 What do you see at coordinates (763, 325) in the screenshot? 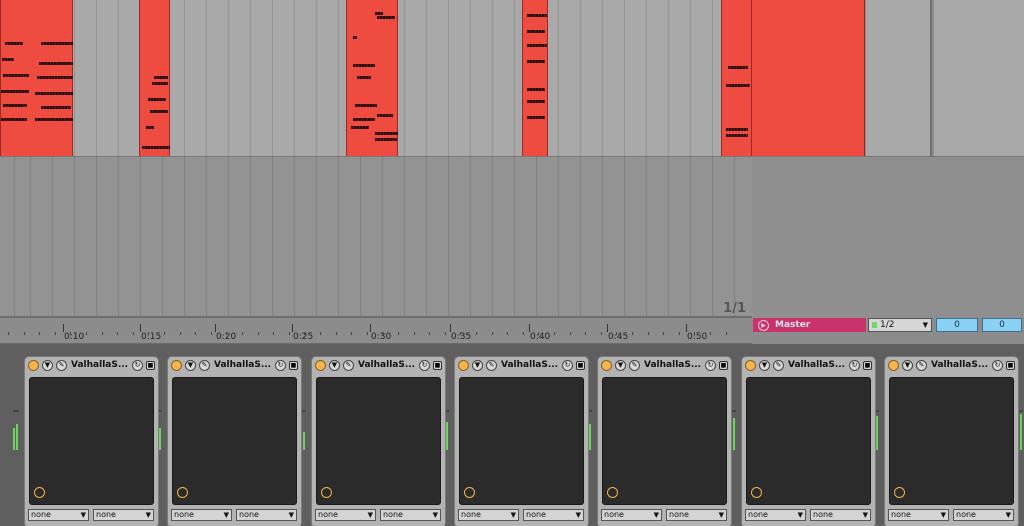
I see `play-icon: ▶` at bounding box center [763, 325].